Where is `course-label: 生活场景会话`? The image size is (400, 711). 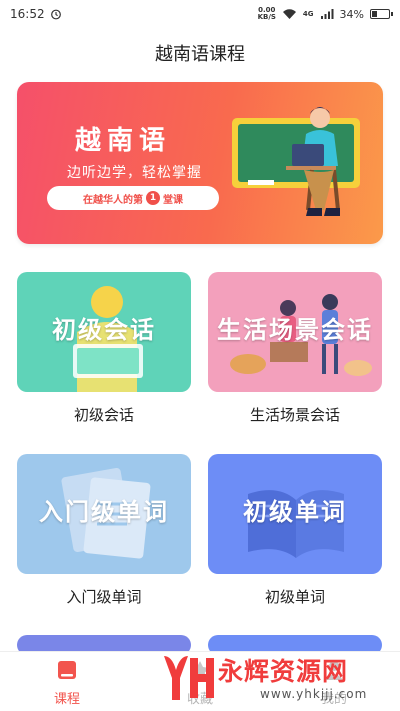
course-label: 生活场景会话 is located at coordinates (295, 414).